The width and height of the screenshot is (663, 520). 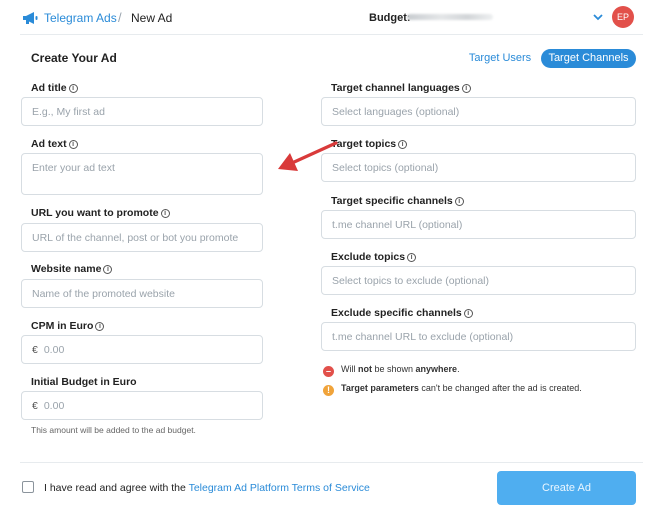 I want to click on header-divider, so click(x=331, y=34).